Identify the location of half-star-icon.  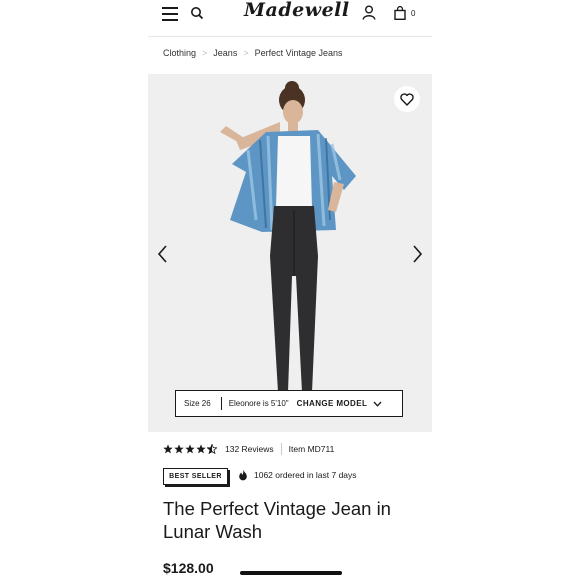
(212, 449).